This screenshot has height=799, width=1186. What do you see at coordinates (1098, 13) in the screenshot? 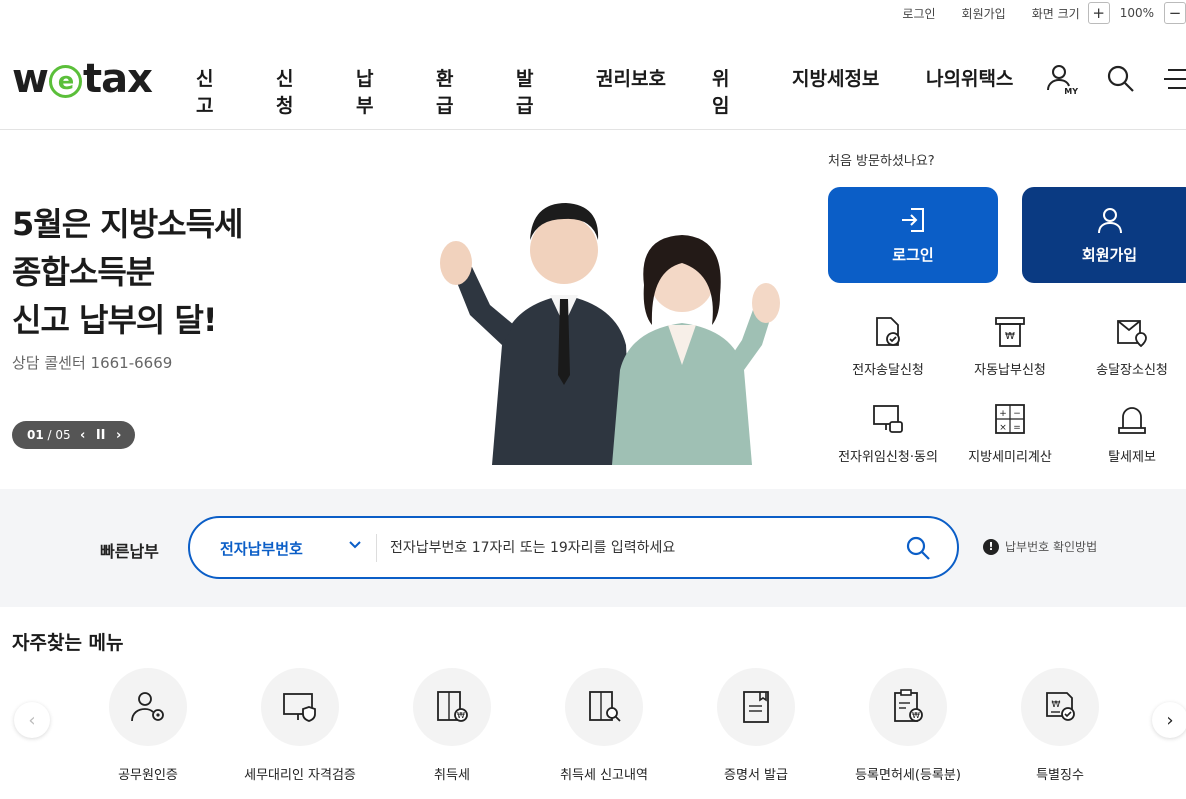
I see `zoom-in-button: +` at bounding box center [1098, 13].